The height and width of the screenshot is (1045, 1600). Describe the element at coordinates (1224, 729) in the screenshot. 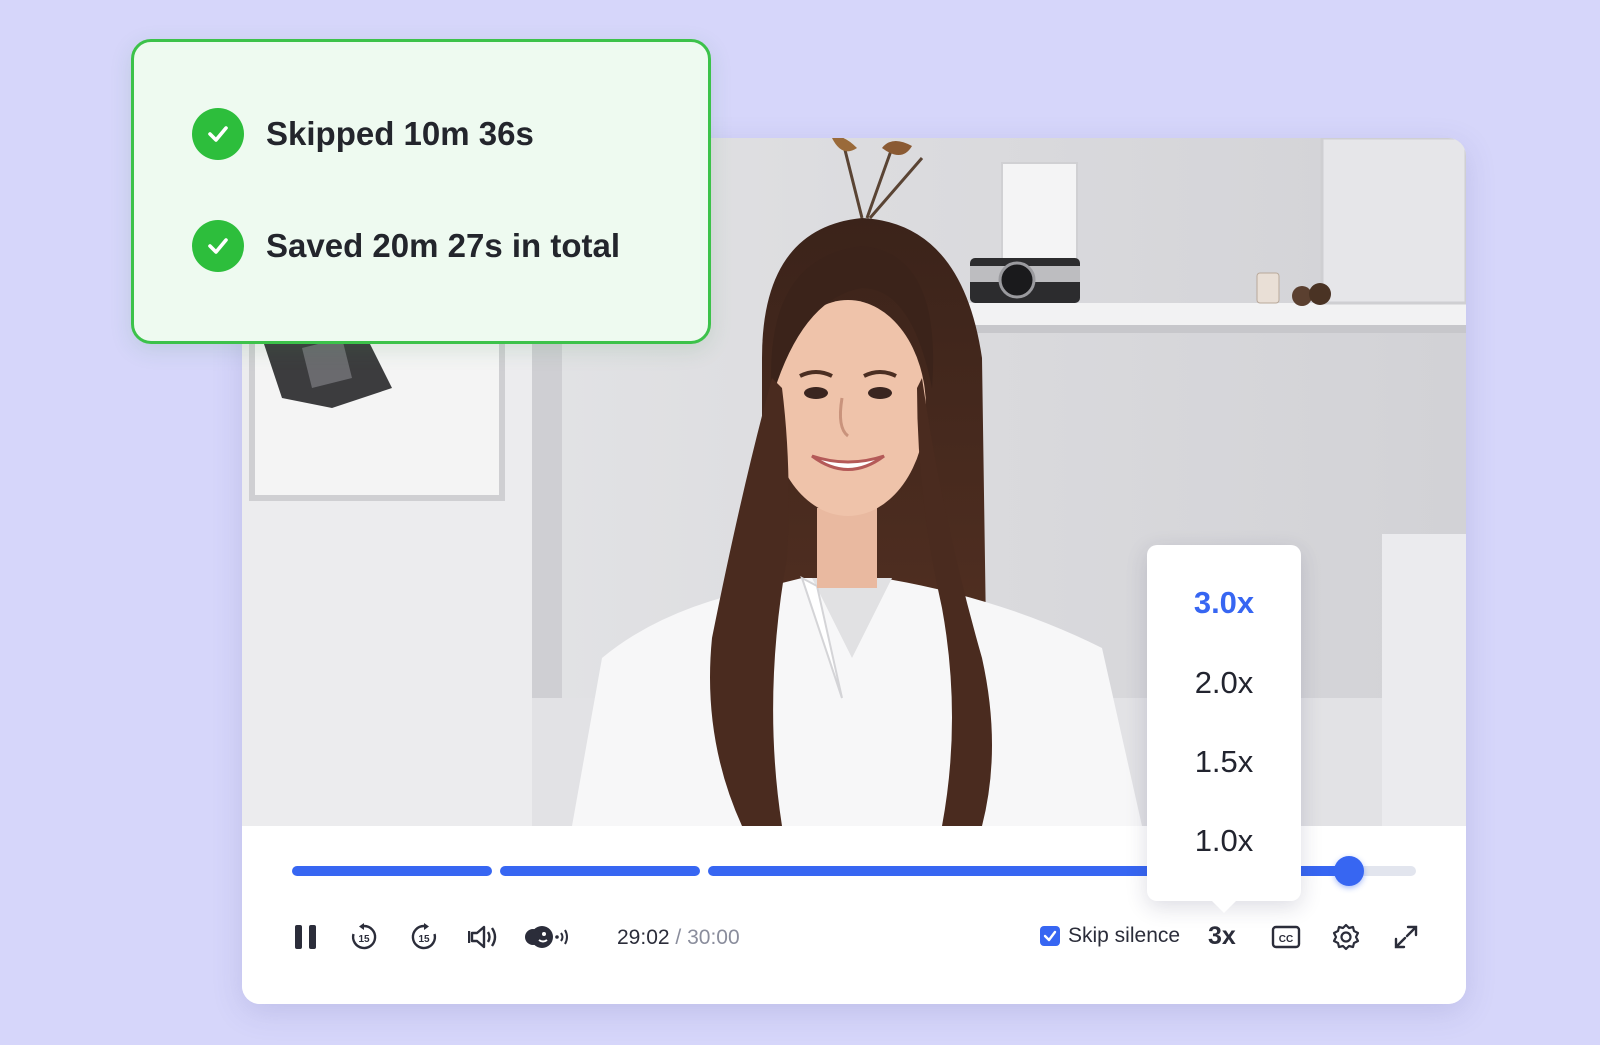

I see `playback-speed-menu: 3.0x 2.0x 1.5x 1.0x` at that location.